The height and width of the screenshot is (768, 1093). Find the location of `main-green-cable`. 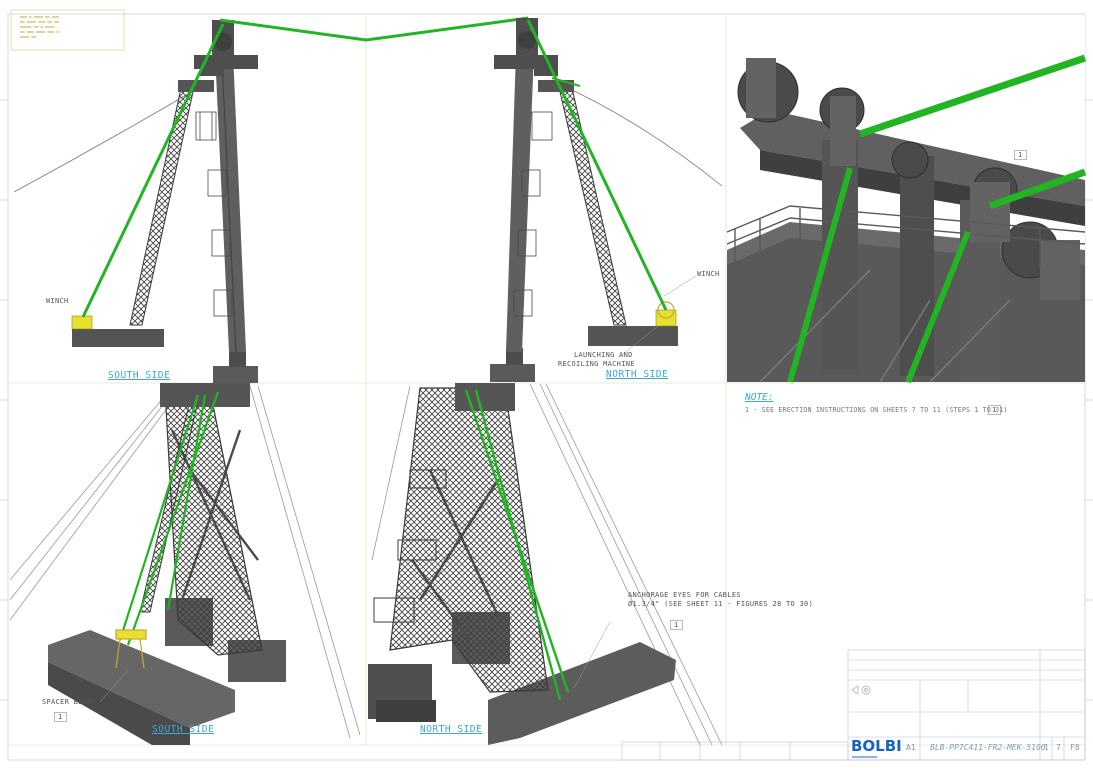

main-green-cable is located at coordinates (374, 29).